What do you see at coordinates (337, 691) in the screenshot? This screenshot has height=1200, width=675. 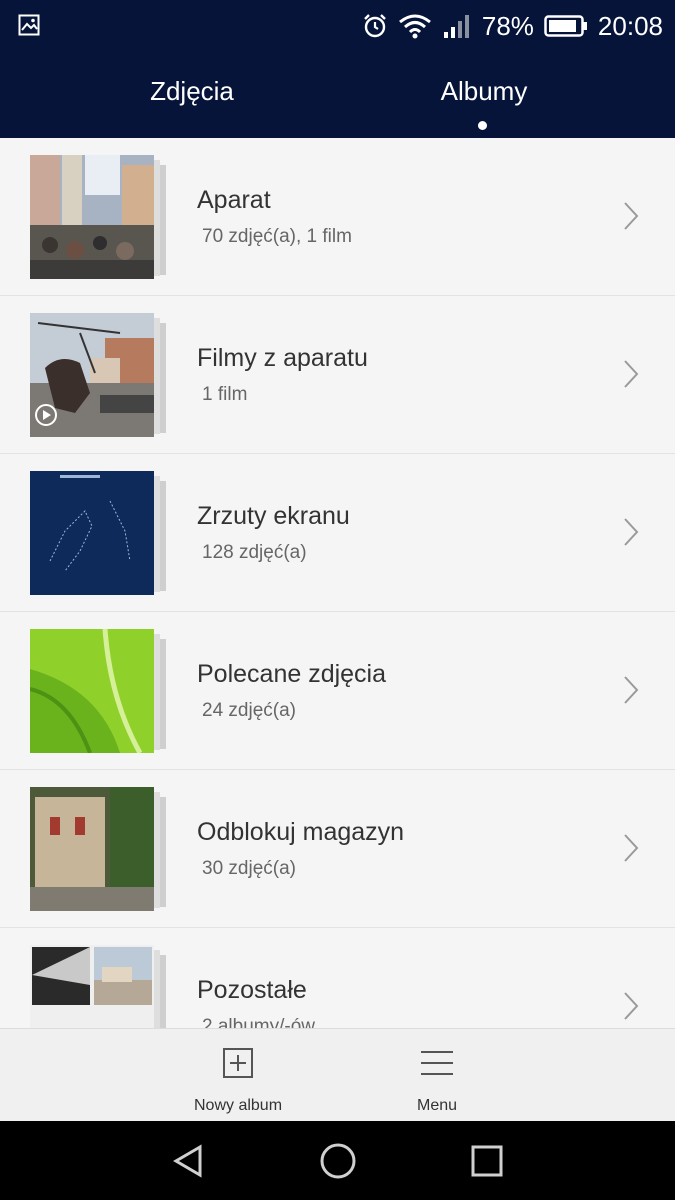 I see `album-row-featured: Polecane zdjęcia 24 zdjęć(a)` at bounding box center [337, 691].